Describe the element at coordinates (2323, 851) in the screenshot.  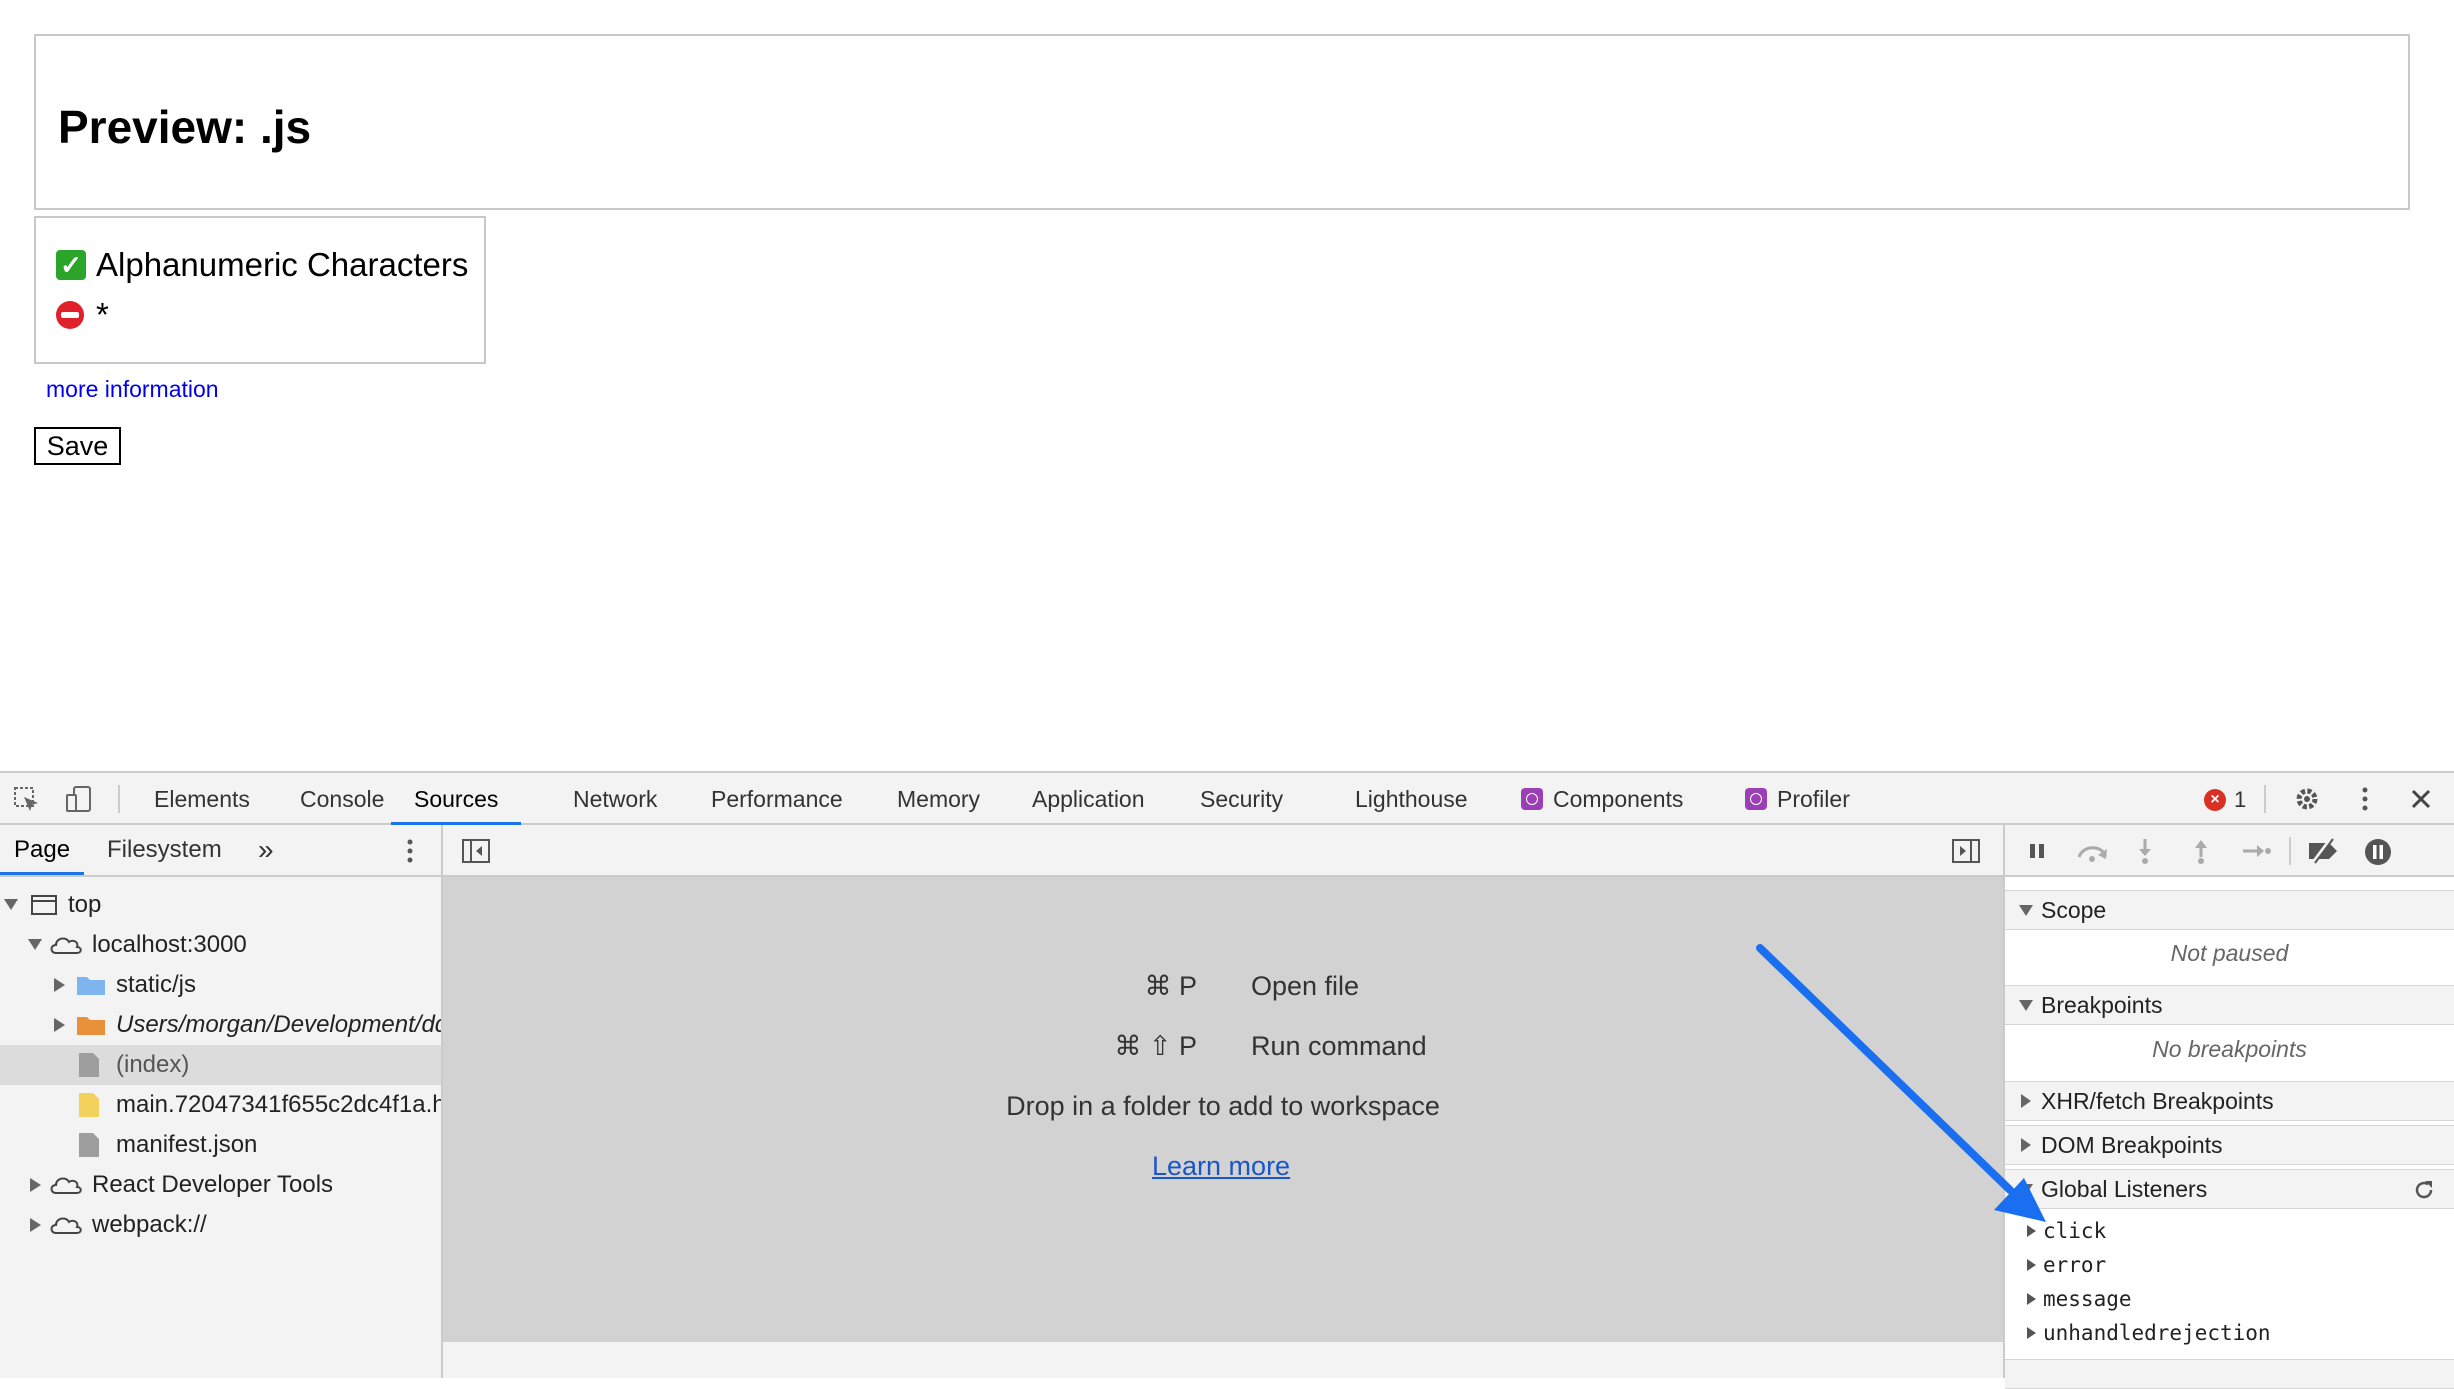
I see `deactivate-breakpoints-icon` at that location.